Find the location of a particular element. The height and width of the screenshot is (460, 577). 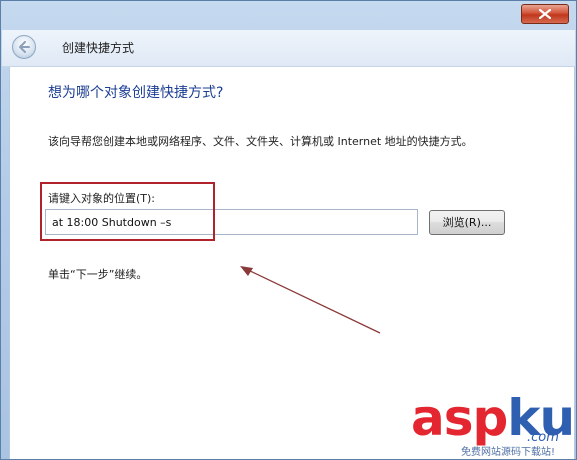

back-button is located at coordinates (24, 47).